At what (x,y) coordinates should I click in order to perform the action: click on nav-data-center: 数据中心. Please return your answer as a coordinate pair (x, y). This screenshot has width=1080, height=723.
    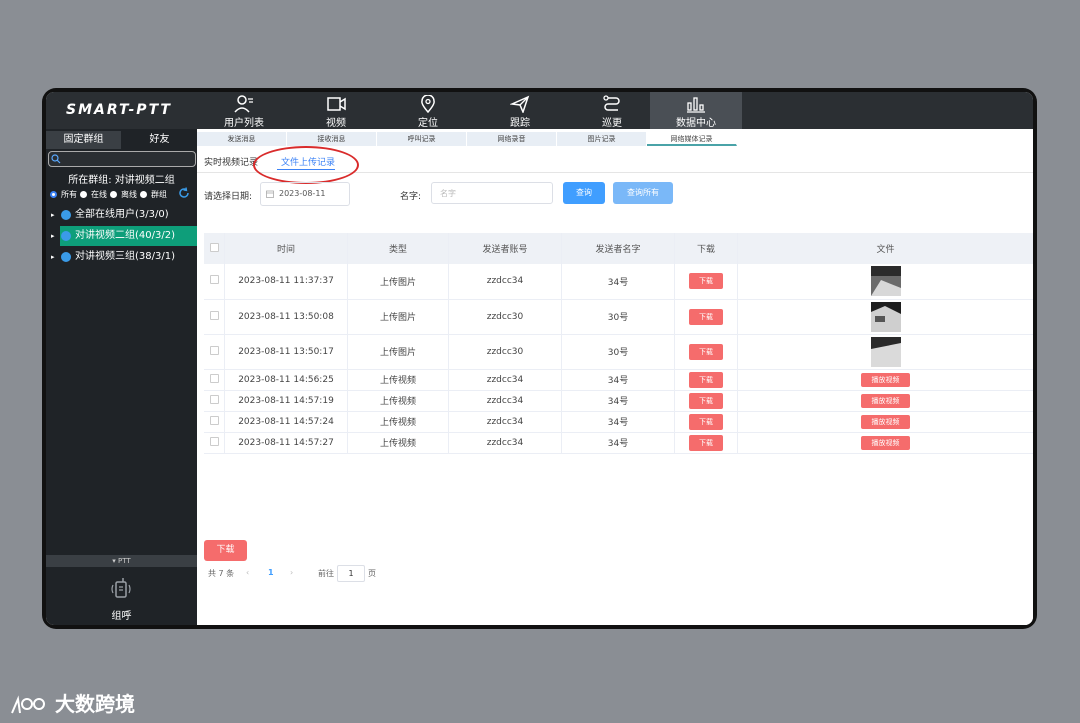
    Looking at the image, I should click on (696, 110).